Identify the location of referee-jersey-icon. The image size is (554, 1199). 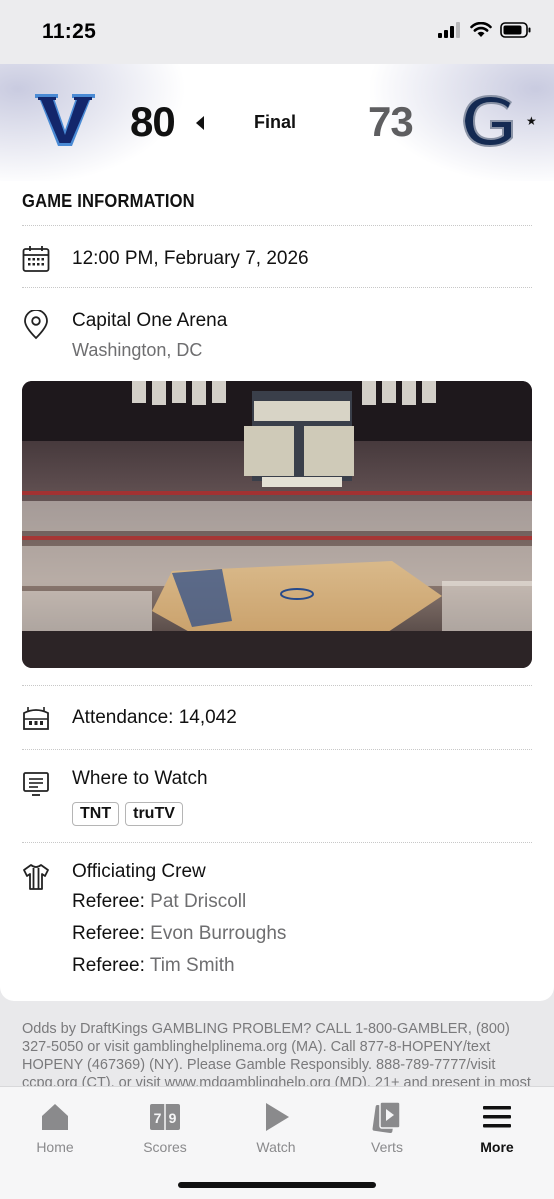
(36, 877).